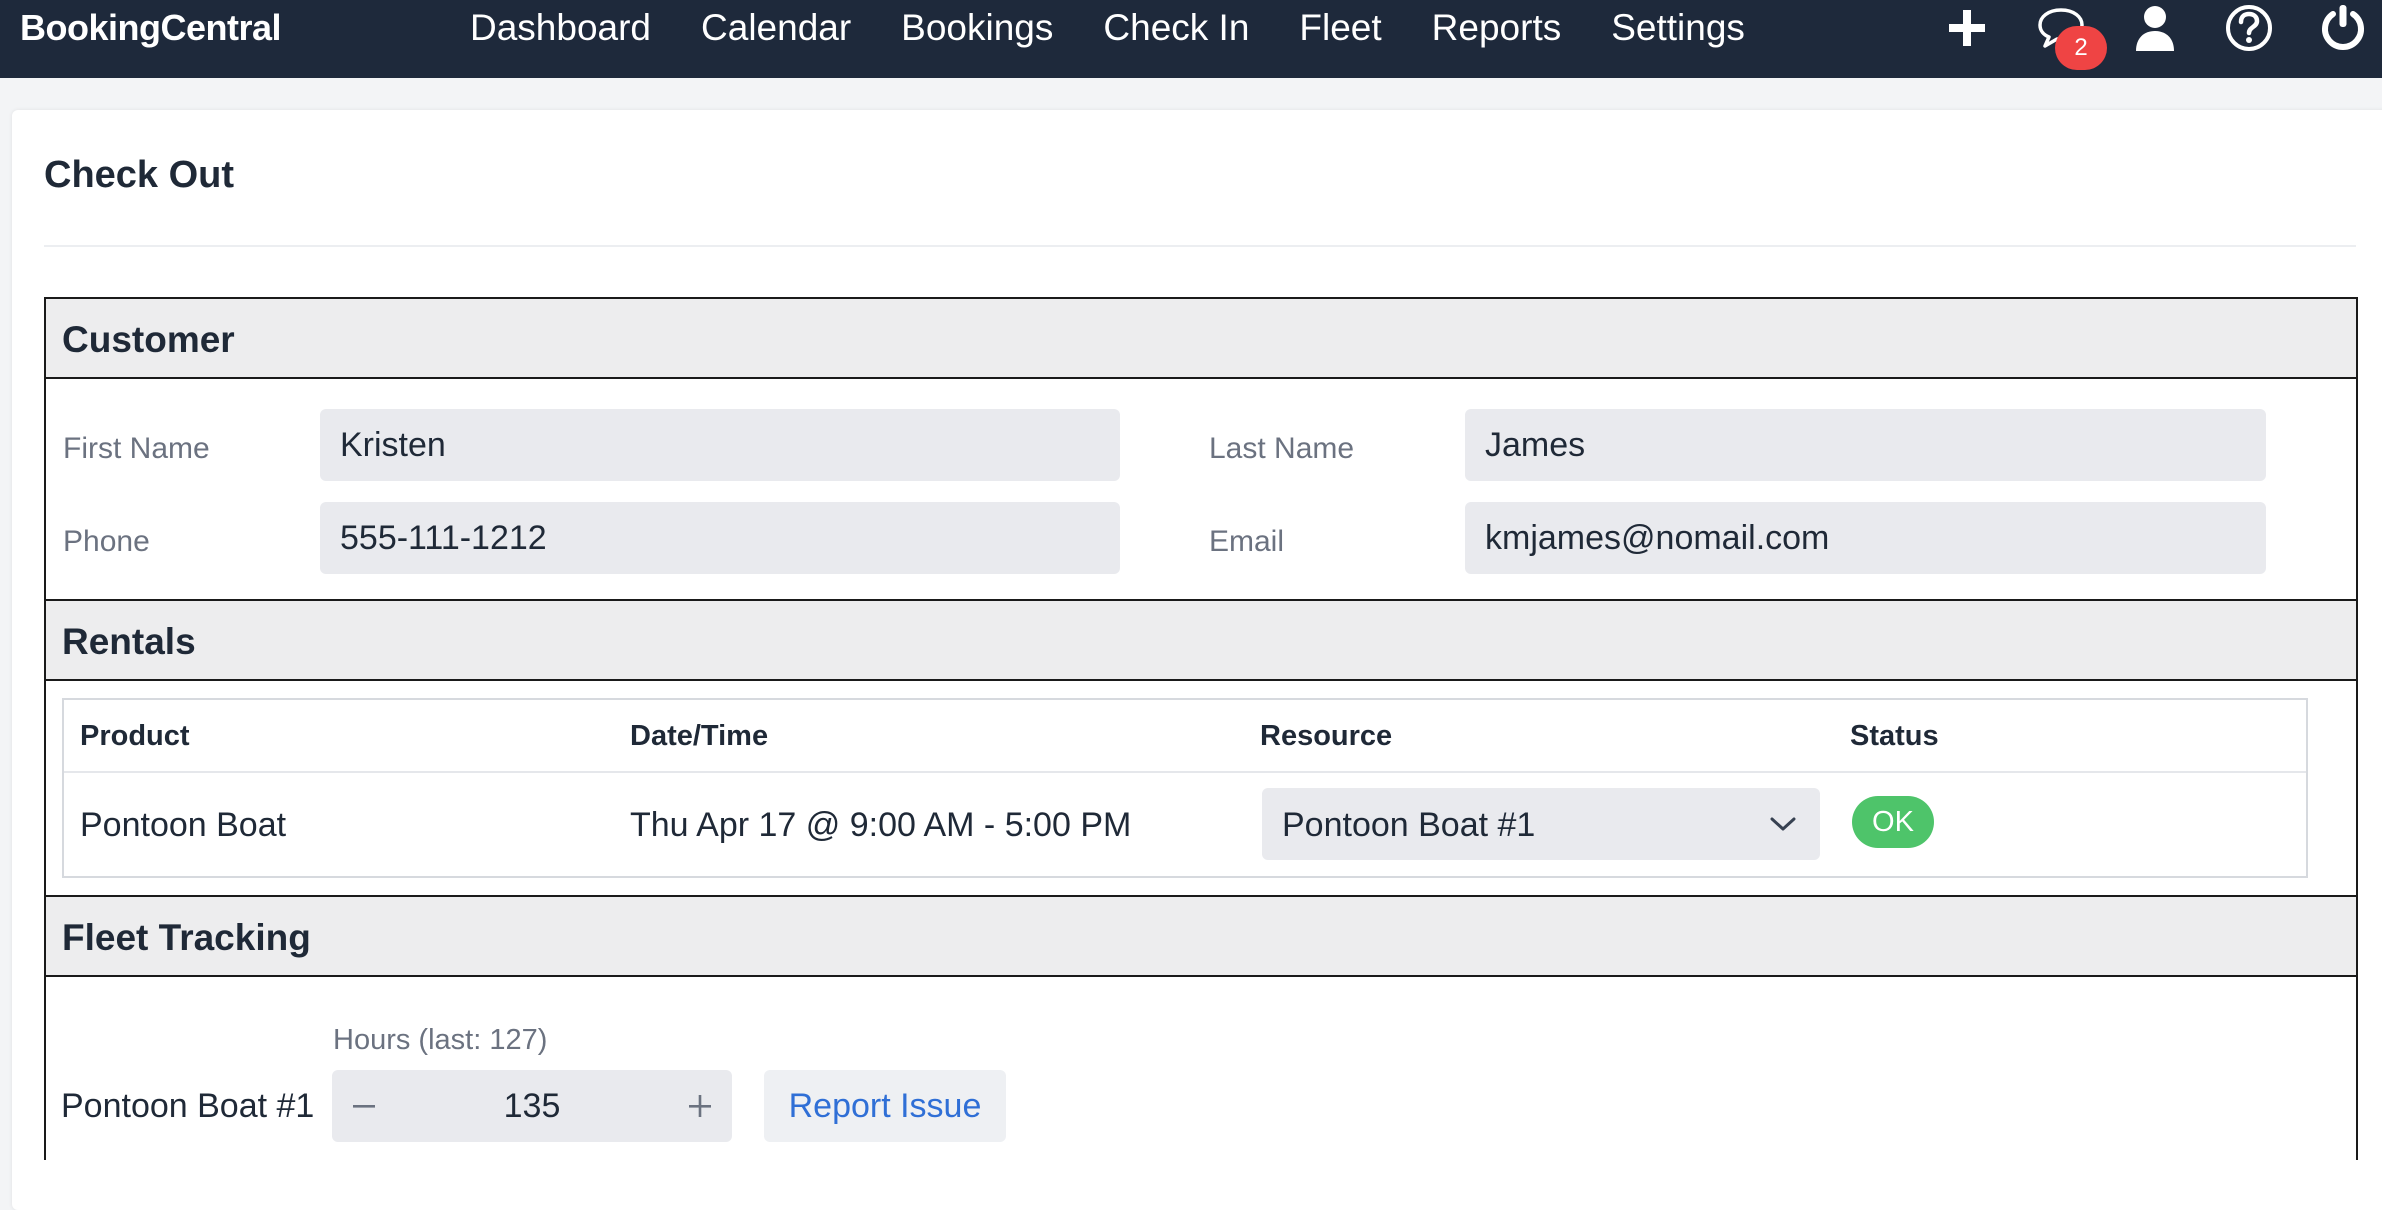 This screenshot has width=2382, height=1210. Describe the element at coordinates (148, 339) in the screenshot. I see `customer-heading: Customer` at that location.